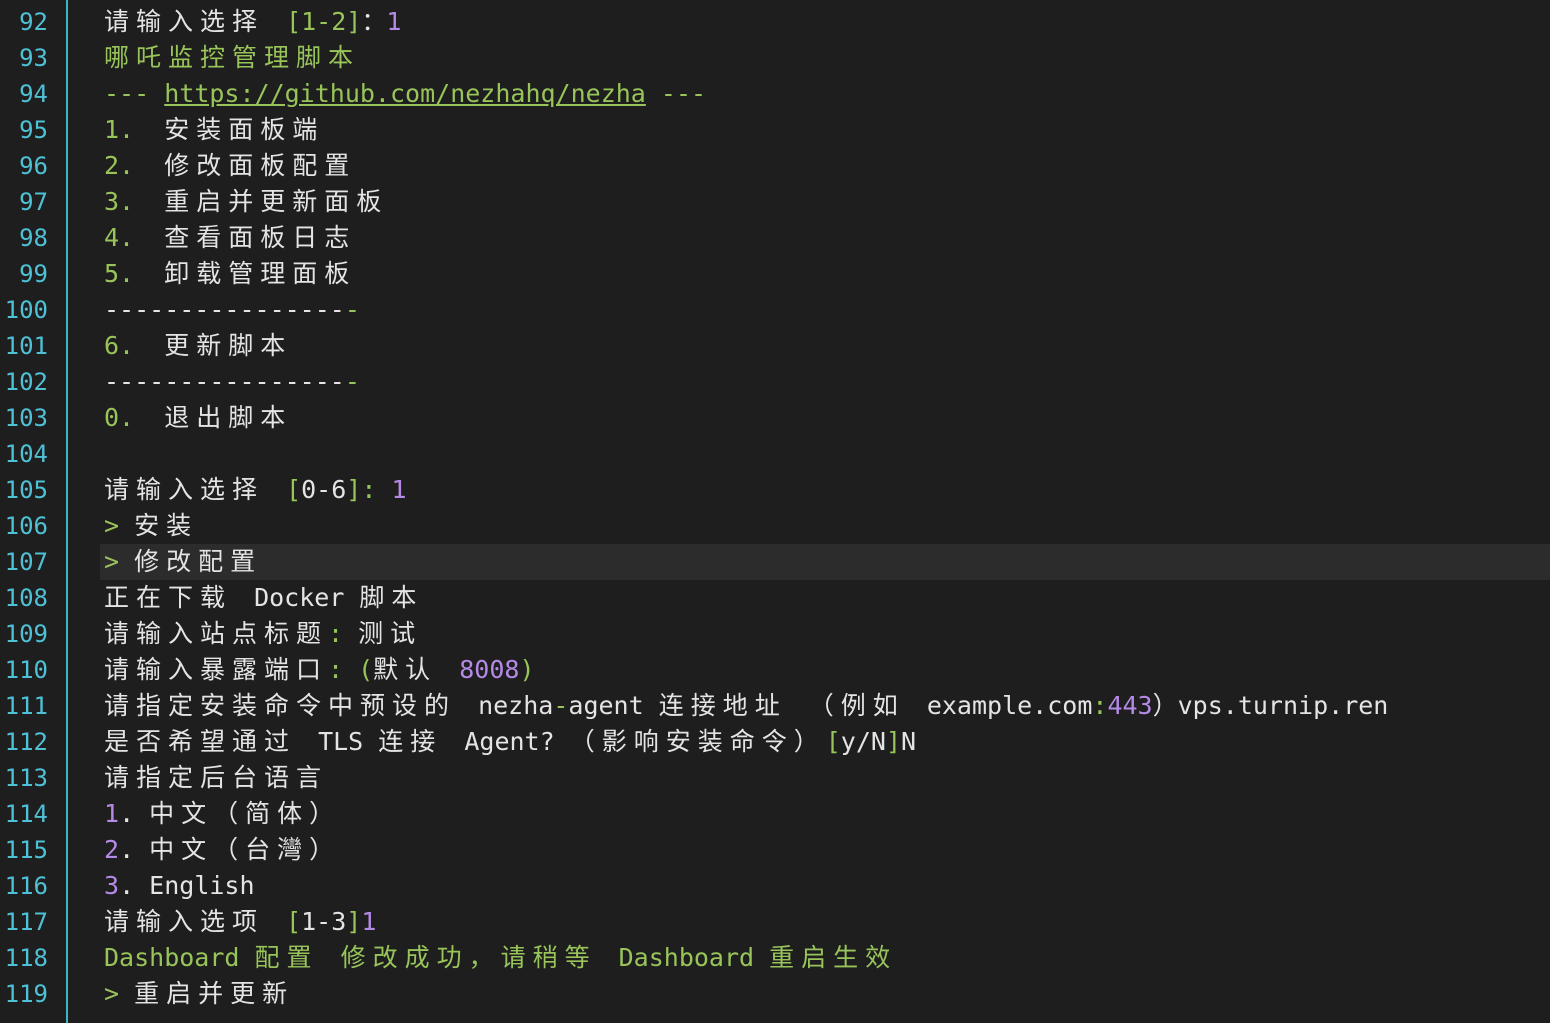  Describe the element at coordinates (26, 778) in the screenshot. I see `line-number: 113` at that location.